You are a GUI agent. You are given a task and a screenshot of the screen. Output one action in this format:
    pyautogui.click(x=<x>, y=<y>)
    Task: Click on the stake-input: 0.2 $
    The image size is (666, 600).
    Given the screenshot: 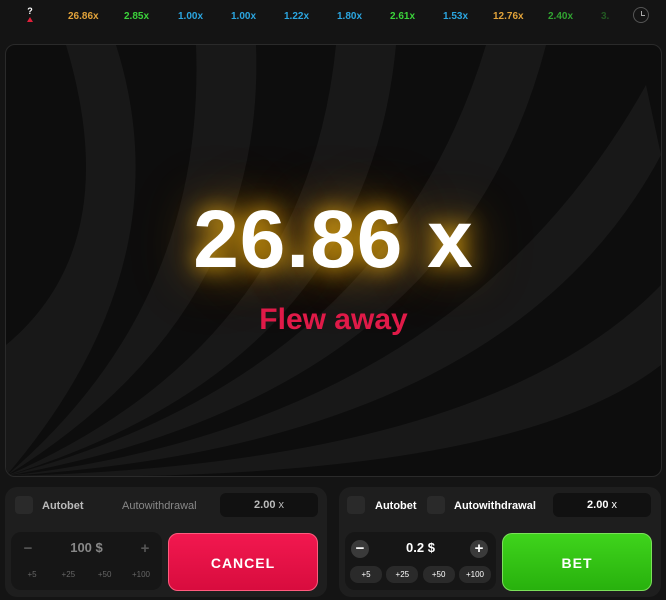 What is the action you would take?
    pyautogui.click(x=420, y=547)
    